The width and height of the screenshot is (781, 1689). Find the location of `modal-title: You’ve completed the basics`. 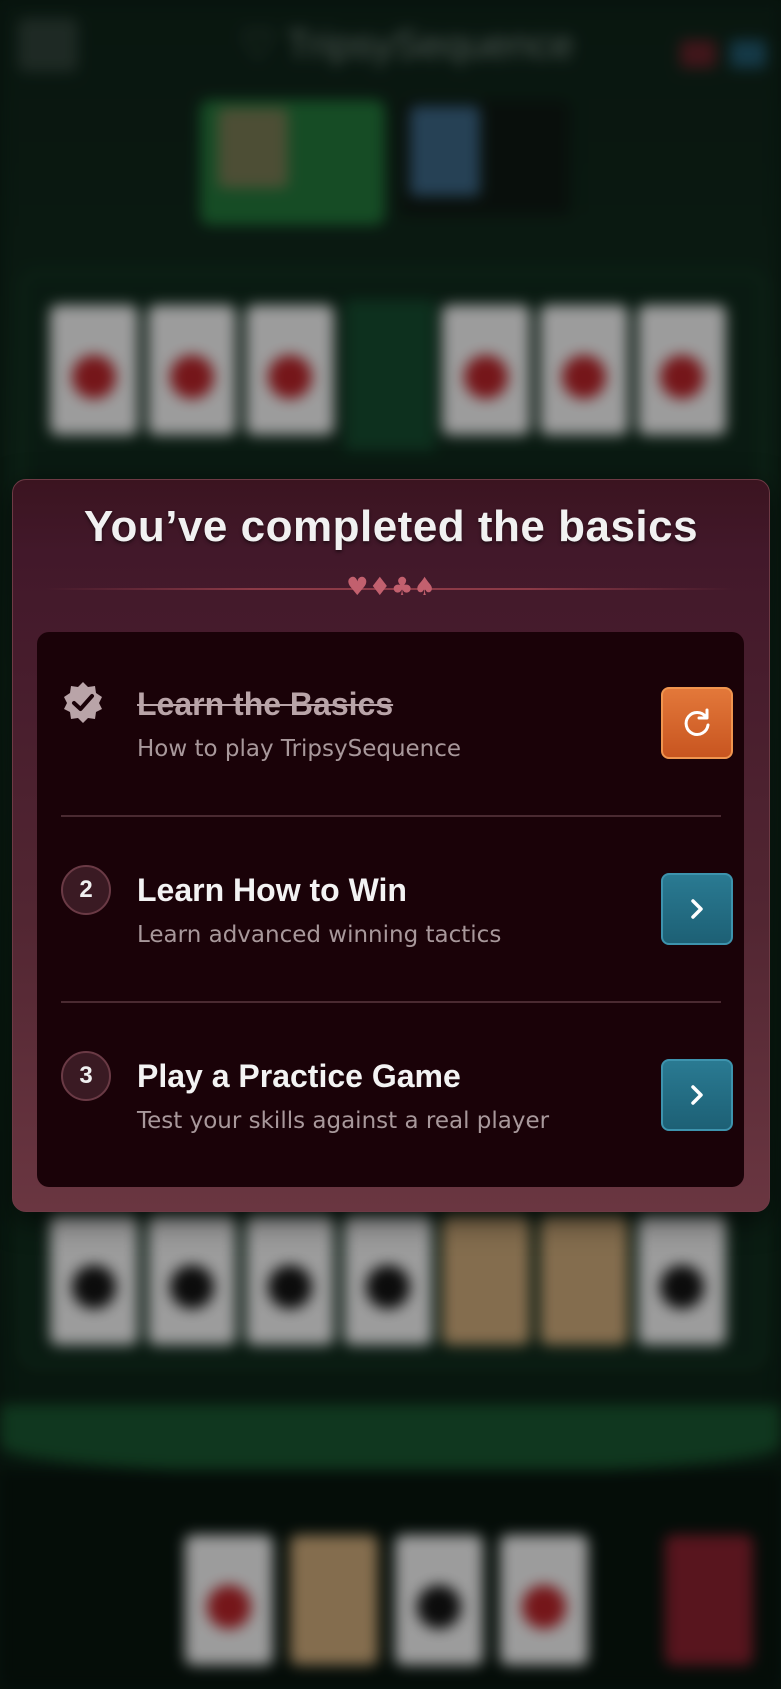

modal-title: You’ve completed the basics is located at coordinates (391, 526).